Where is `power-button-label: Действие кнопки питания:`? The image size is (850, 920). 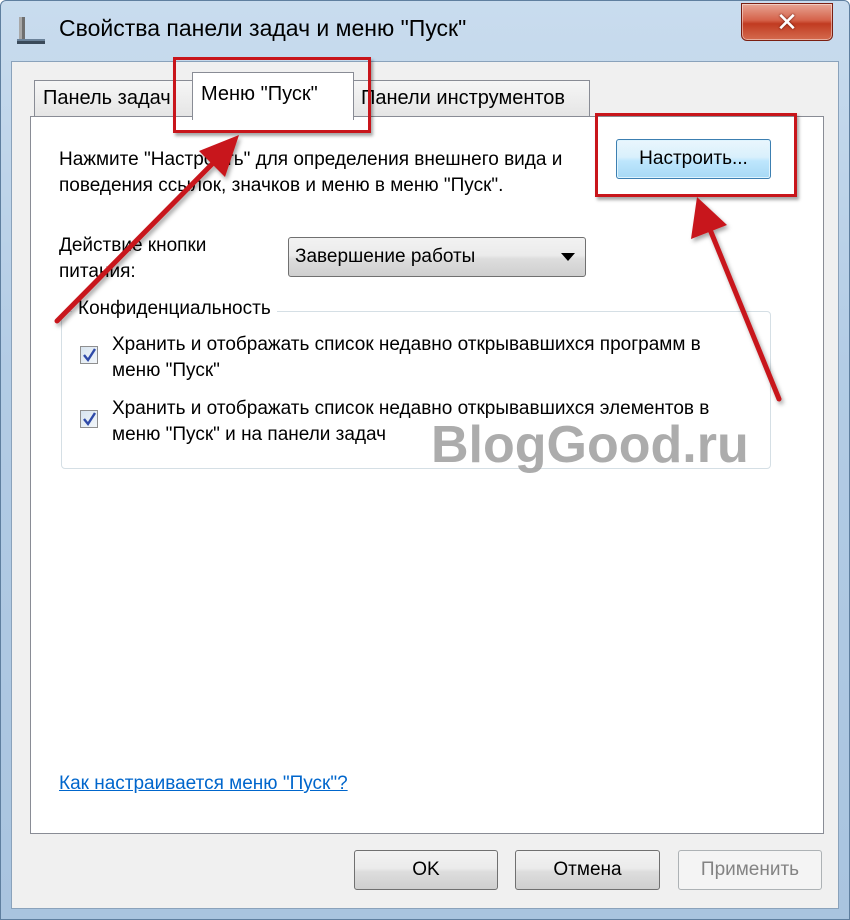
power-button-label: Действие кнопки питания: is located at coordinates (133, 258).